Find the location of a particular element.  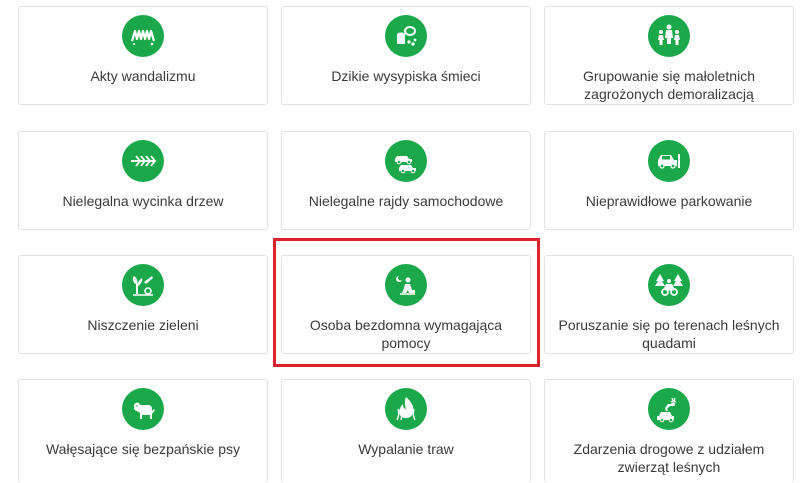

category-label: Akty wandalizmu is located at coordinates (143, 76).